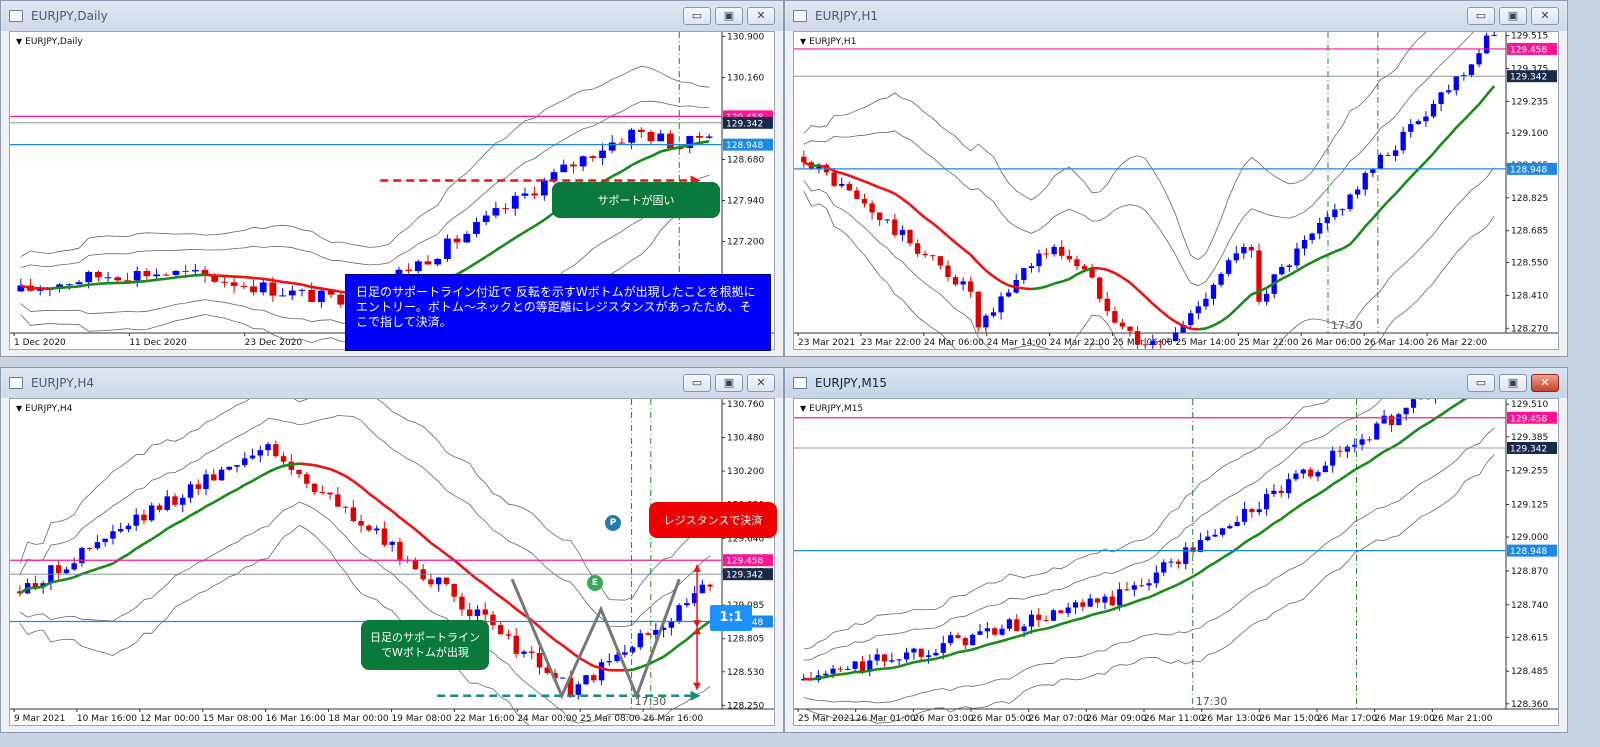 This screenshot has width=1600, height=747. I want to click on bollinger-band, so click(1138, 159).